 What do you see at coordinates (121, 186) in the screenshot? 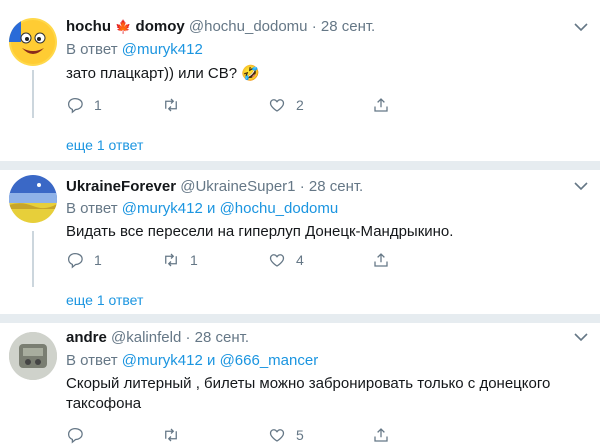
I see `user-name: UkraineForever` at bounding box center [121, 186].